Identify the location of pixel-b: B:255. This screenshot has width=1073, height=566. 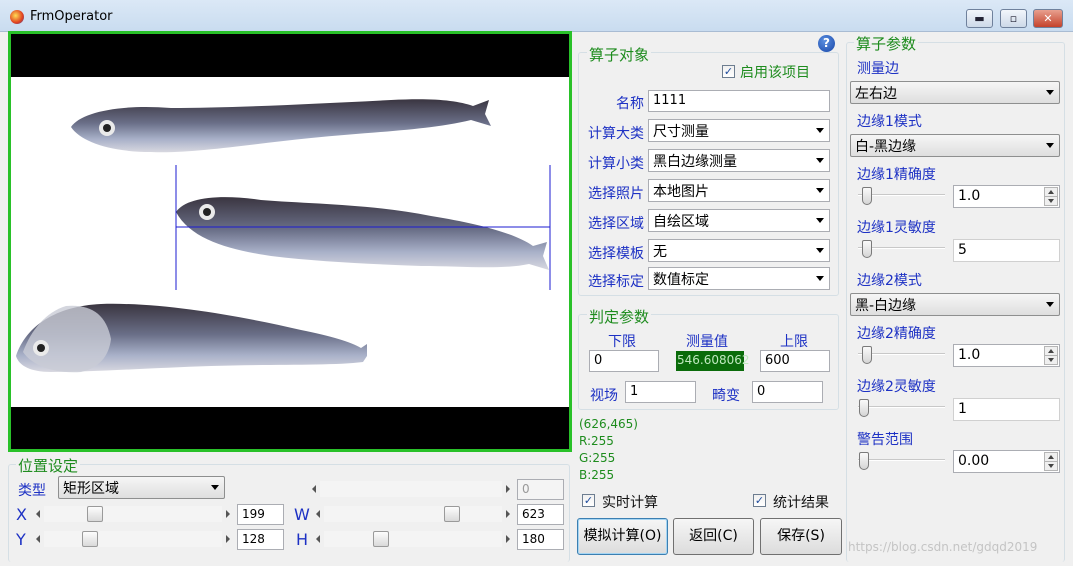
(597, 475).